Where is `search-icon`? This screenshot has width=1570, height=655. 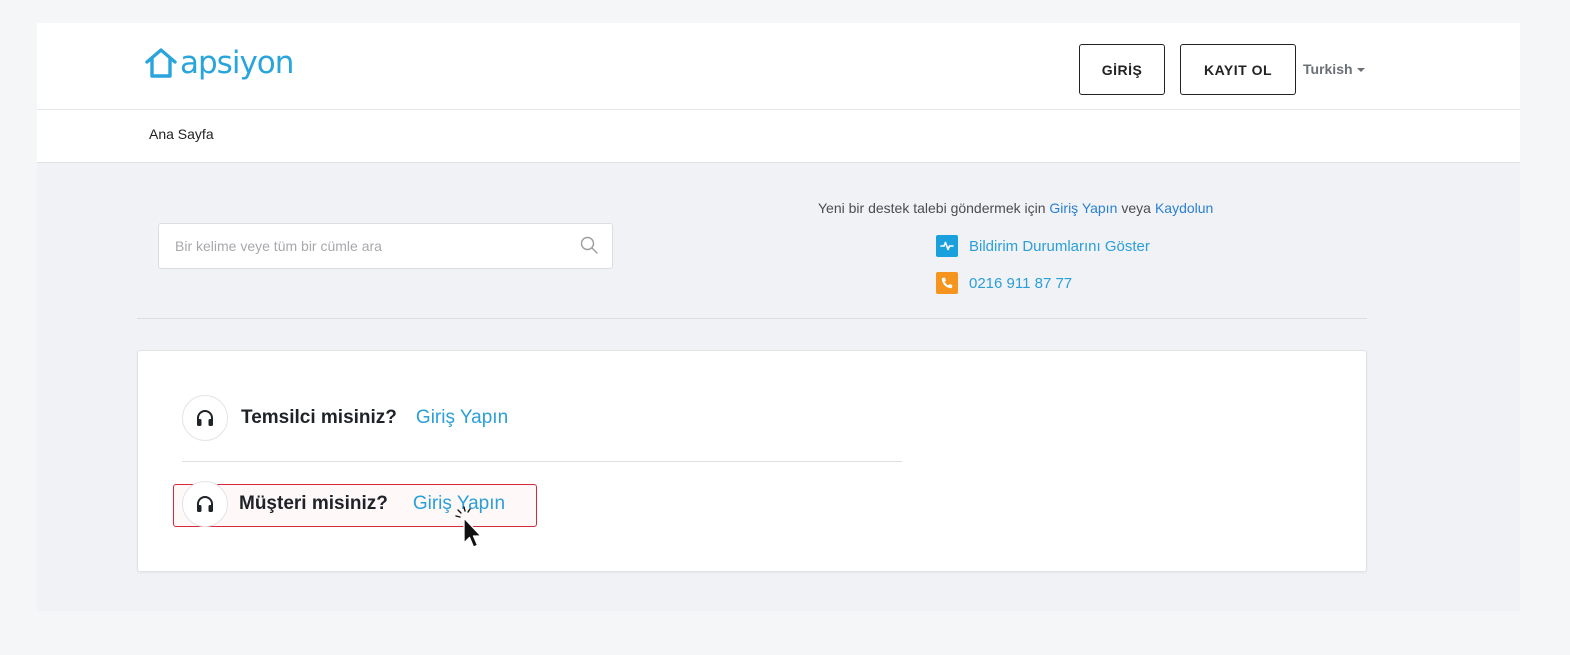
search-icon is located at coordinates (589, 245).